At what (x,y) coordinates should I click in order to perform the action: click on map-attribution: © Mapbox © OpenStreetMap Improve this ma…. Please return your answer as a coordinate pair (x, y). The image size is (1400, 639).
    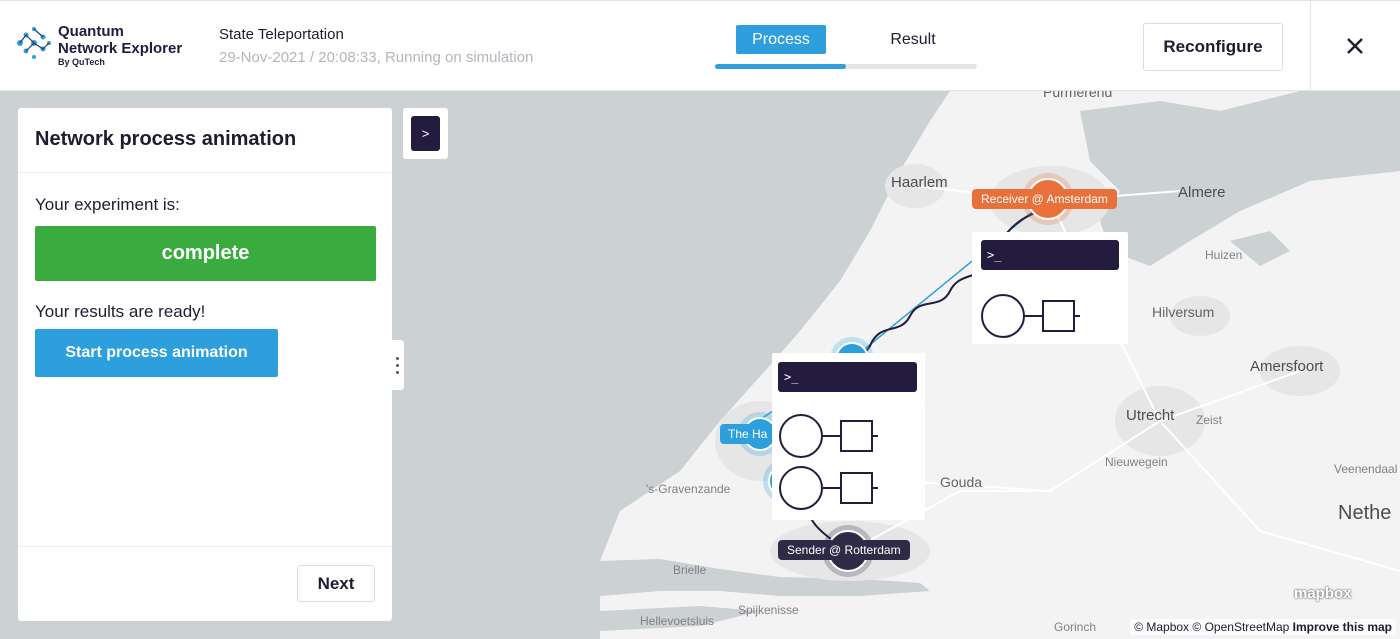
    Looking at the image, I should click on (1263, 627).